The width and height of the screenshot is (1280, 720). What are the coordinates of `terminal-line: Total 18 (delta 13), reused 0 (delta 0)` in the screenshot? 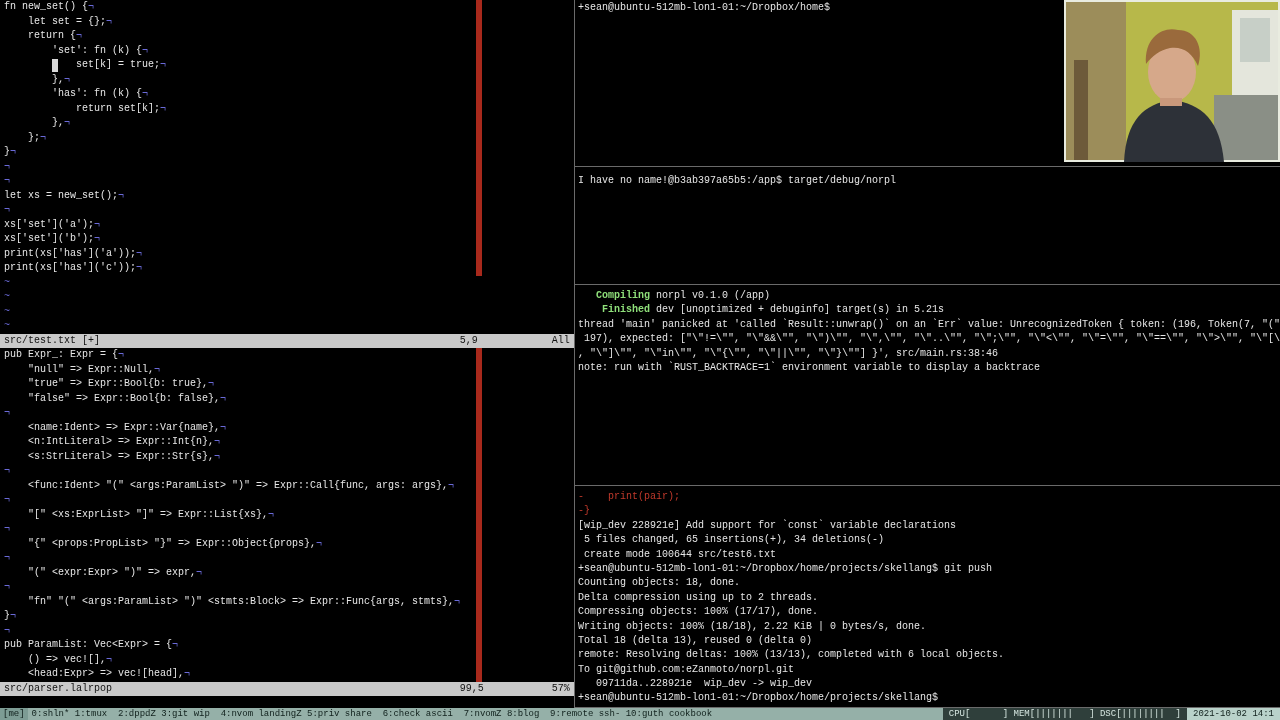 It's located at (694, 640).